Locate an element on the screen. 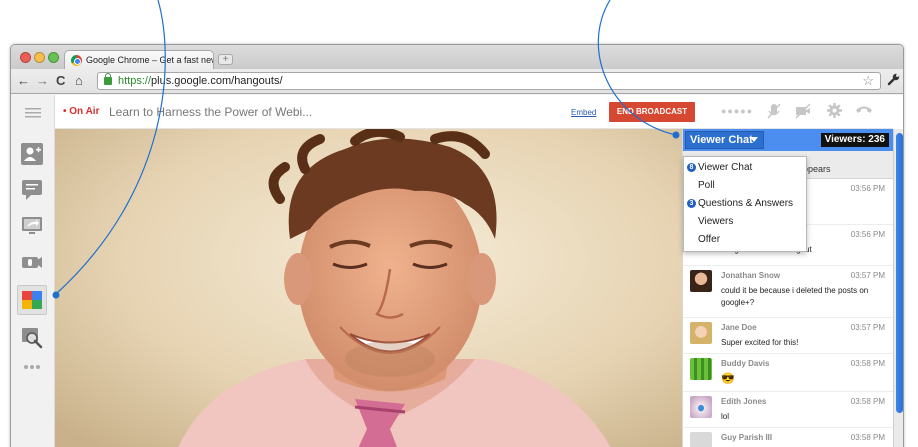 Image resolution: width=918 pixels, height=447 pixels. menu-item-label: Offer is located at coordinates (709, 239).